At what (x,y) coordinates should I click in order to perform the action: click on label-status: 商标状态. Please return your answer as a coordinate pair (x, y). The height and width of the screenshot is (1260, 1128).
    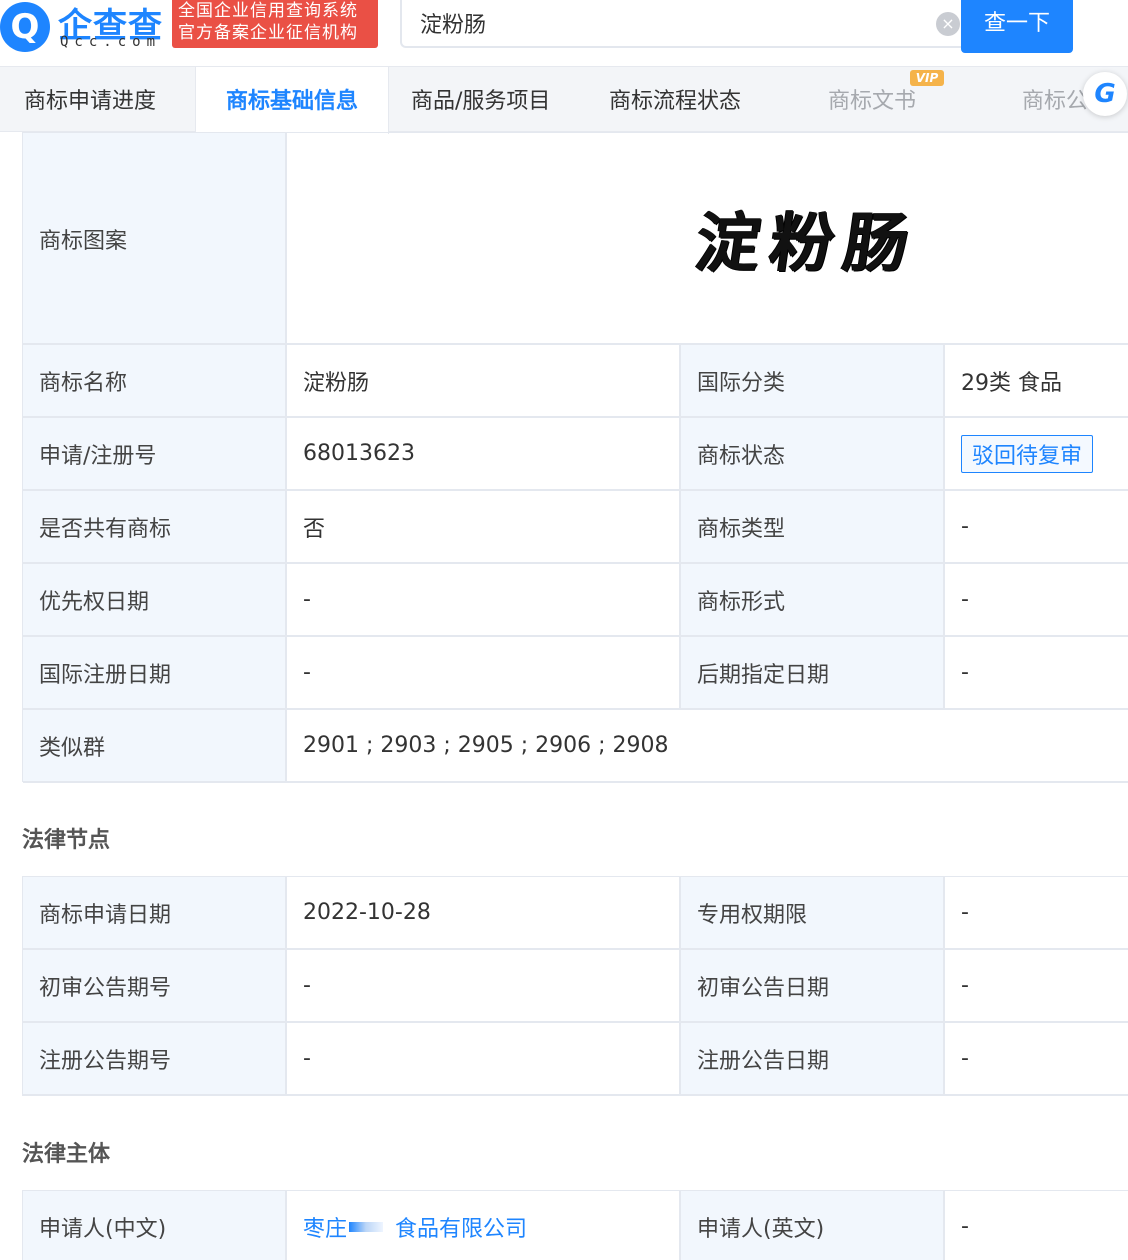
    Looking at the image, I should click on (813, 453).